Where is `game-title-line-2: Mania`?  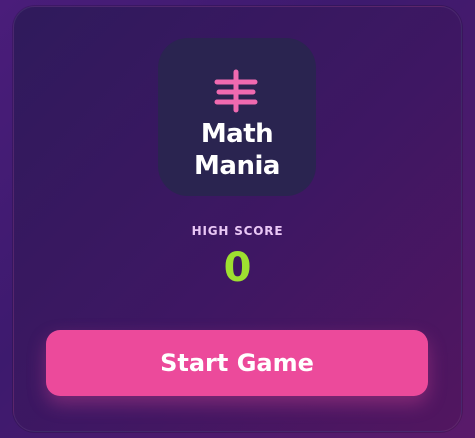 game-title-line-2: Mania is located at coordinates (237, 166).